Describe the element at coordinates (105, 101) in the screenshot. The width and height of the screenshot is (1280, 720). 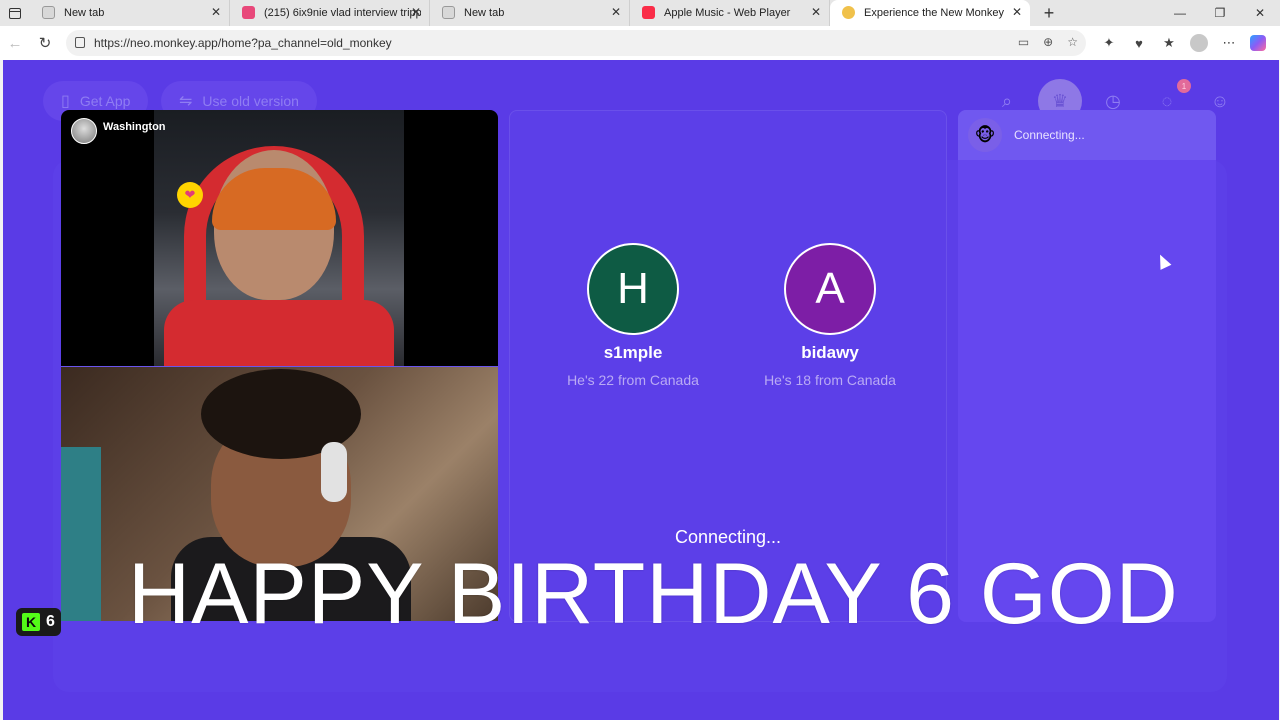
I see `get-app-label: Get App` at that location.